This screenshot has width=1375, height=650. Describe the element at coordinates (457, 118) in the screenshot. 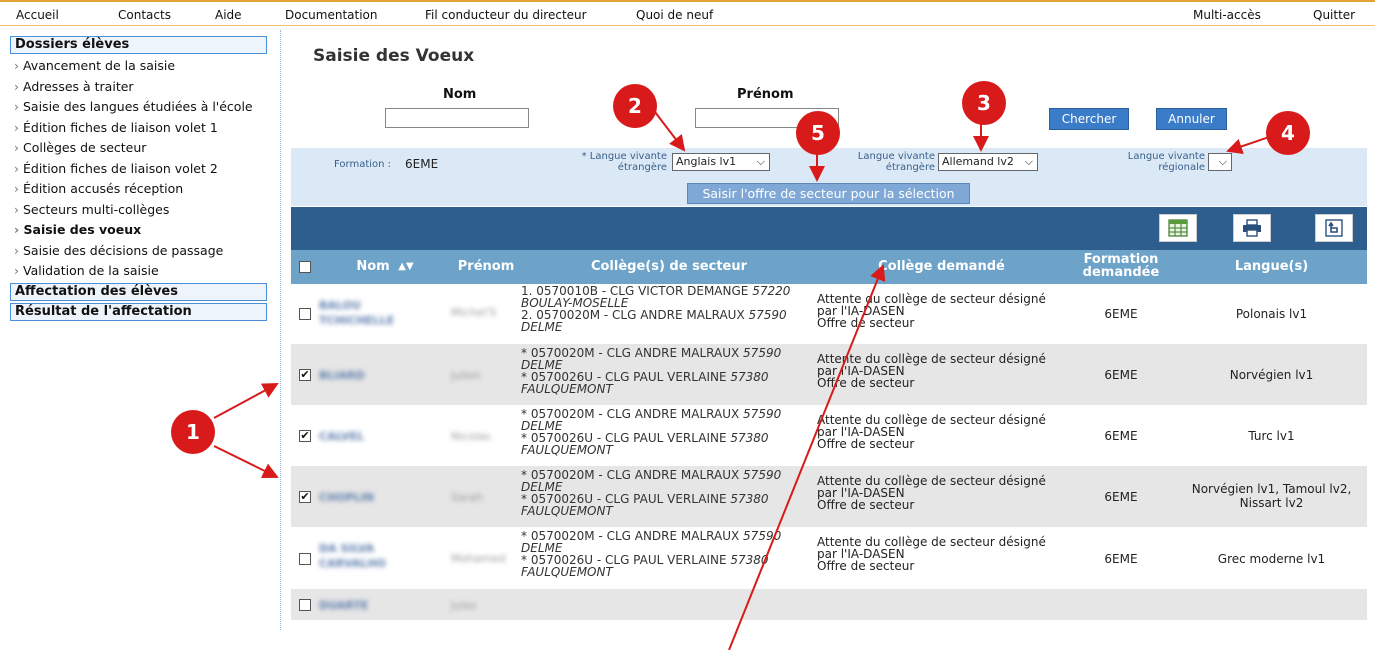

I see `nom-input` at that location.